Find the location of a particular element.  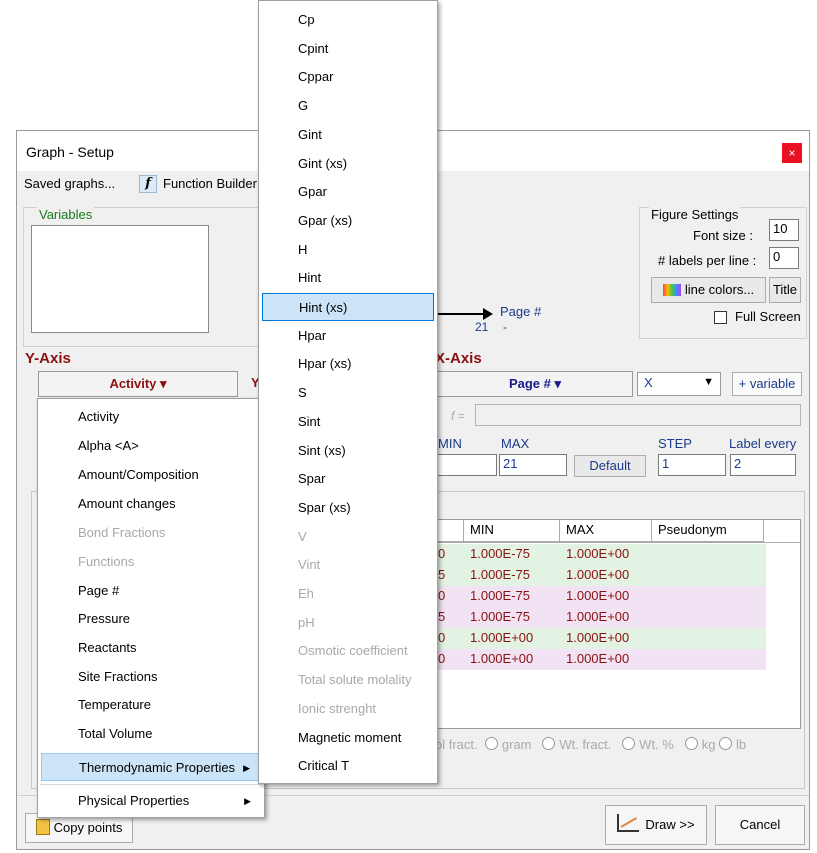

menu-item-label: Cppar is located at coordinates (316, 77).